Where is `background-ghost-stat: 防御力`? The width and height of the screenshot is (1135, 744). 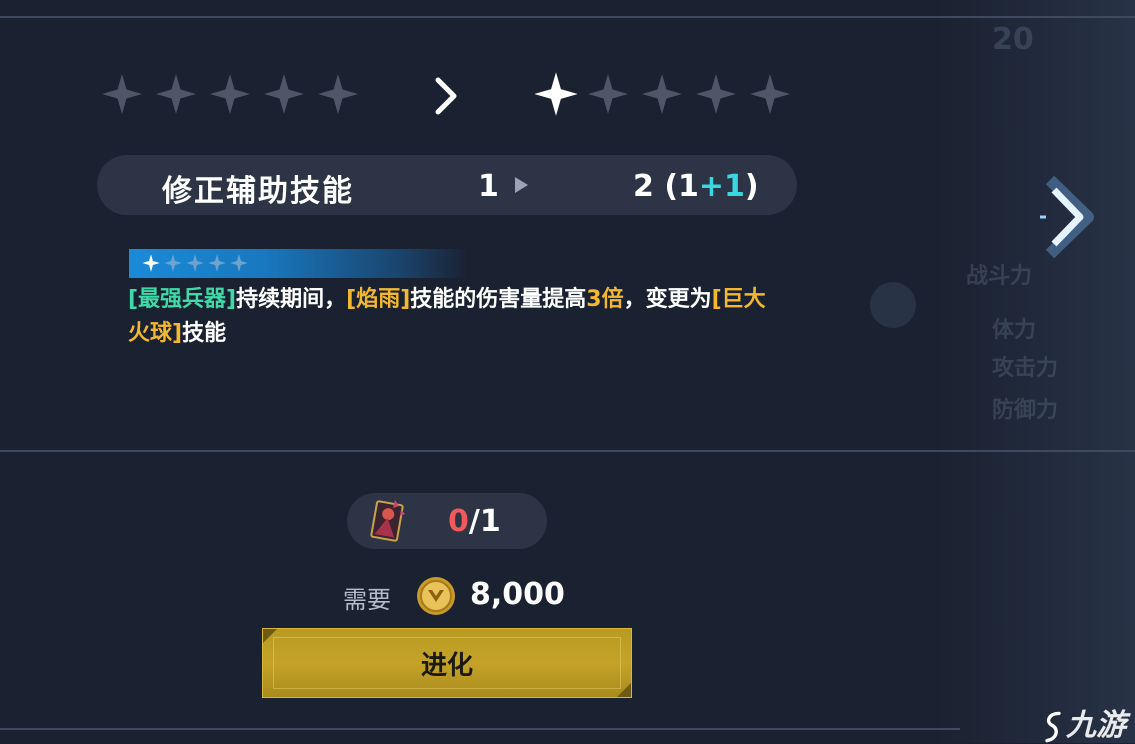 background-ghost-stat: 防御力 is located at coordinates (1025, 410).